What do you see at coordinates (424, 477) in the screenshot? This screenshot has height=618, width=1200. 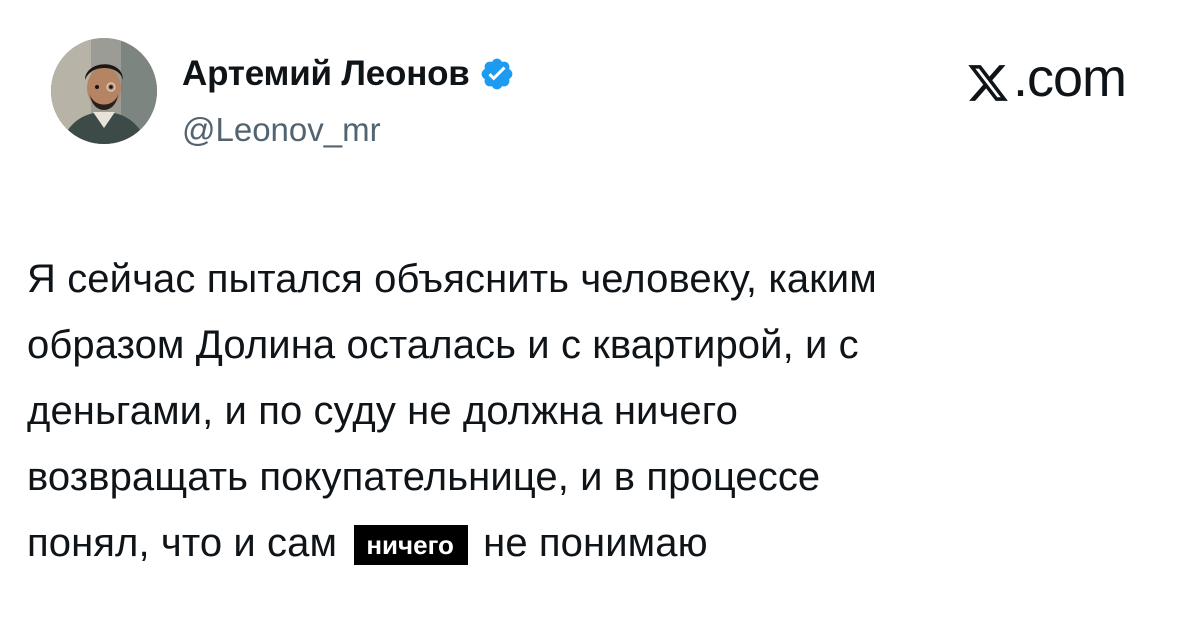 I see `tweet-line-4: возвращать покупательнице, и в процессе` at bounding box center [424, 477].